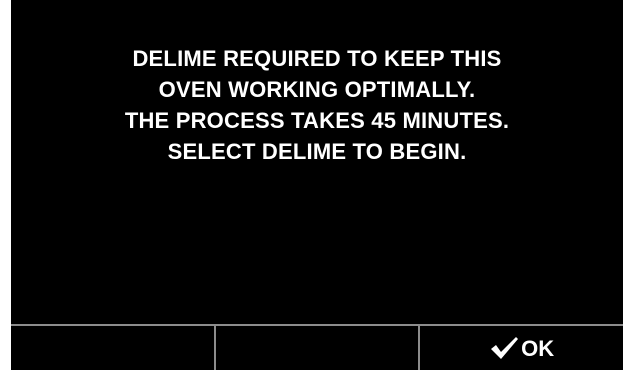 Image resolution: width=634 pixels, height=370 pixels. Describe the element at coordinates (505, 348) in the screenshot. I see `check-icon` at that location.